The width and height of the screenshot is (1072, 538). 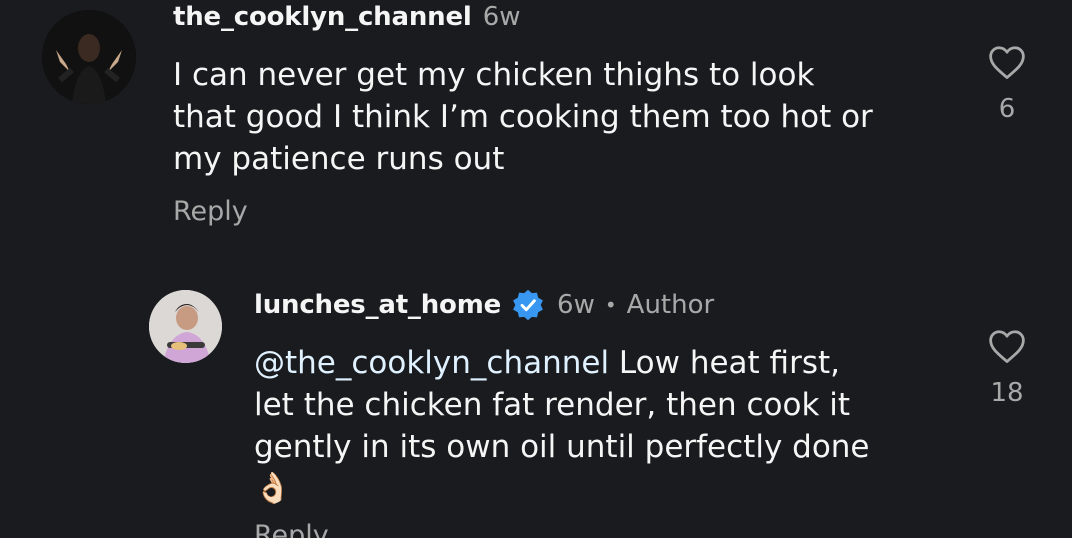 I want to click on ok-hand-emoji: 👌🏻, so click(x=273, y=488).